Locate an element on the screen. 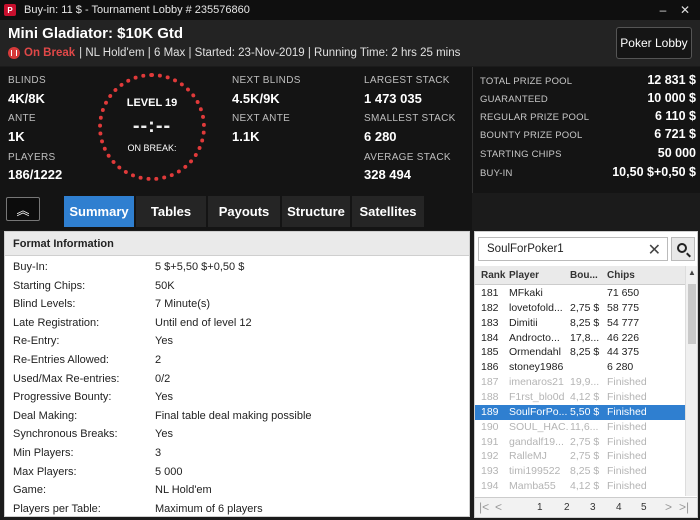 The width and height of the screenshot is (700, 520). player-player-cell: RalleMJ is located at coordinates (528, 456).